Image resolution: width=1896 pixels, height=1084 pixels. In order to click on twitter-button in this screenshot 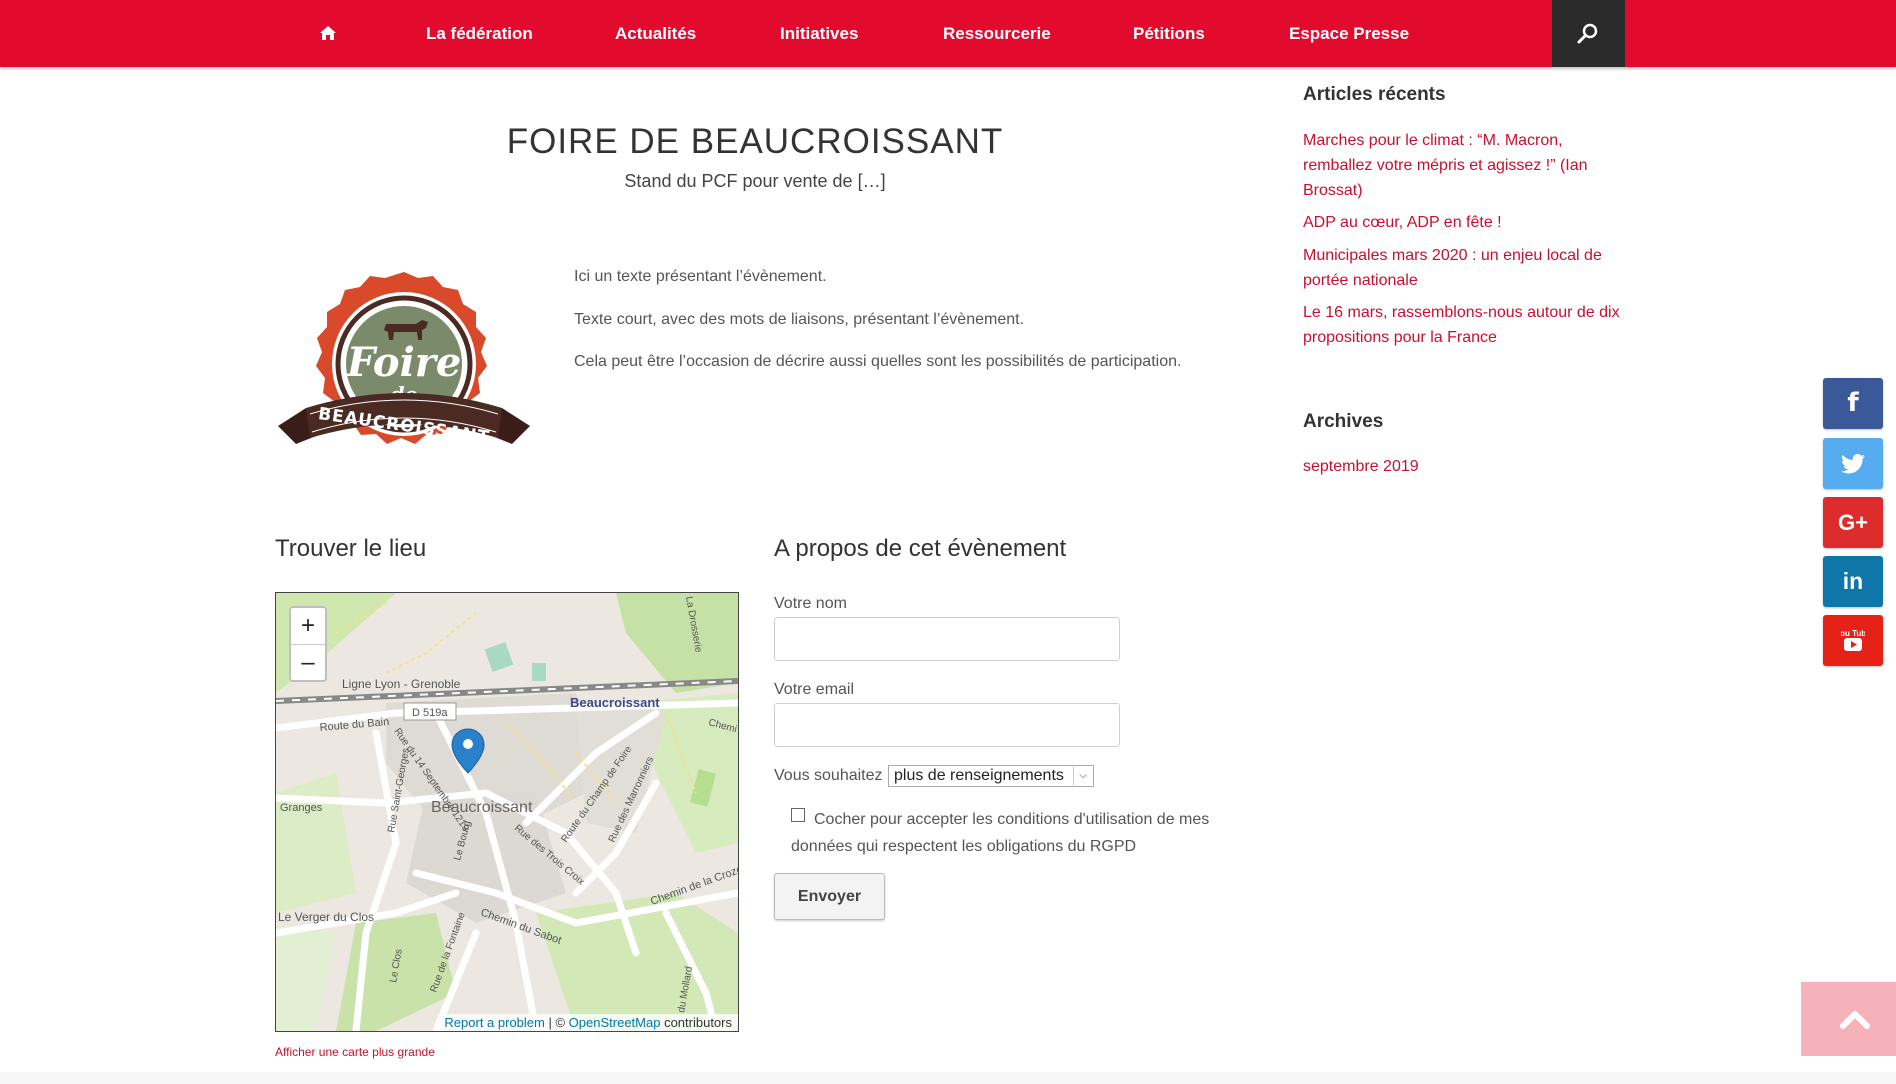, I will do `click(1853, 463)`.